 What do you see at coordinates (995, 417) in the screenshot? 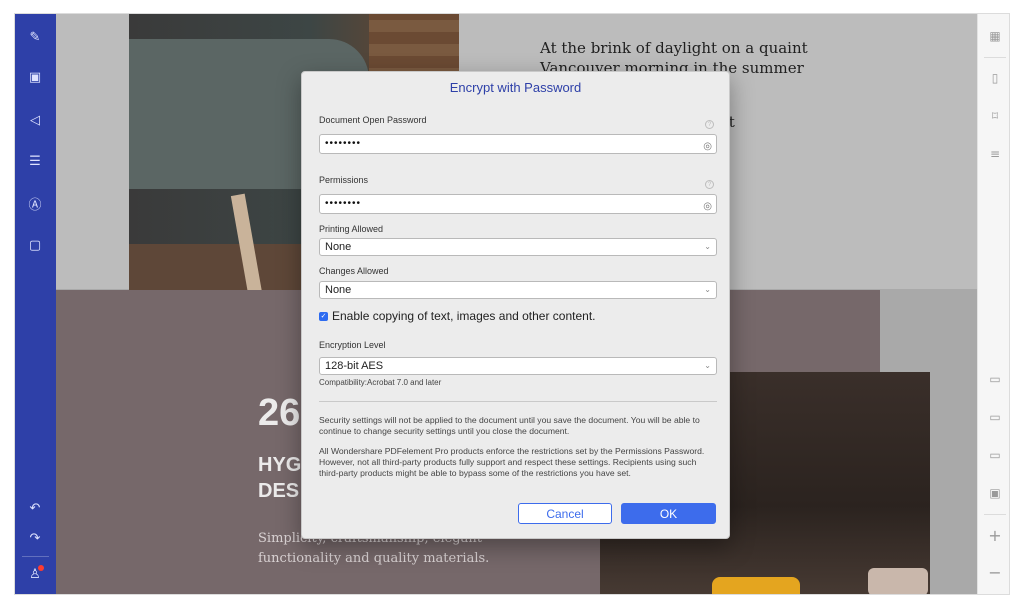
I see `fit-page-icon: ▭` at bounding box center [995, 417].